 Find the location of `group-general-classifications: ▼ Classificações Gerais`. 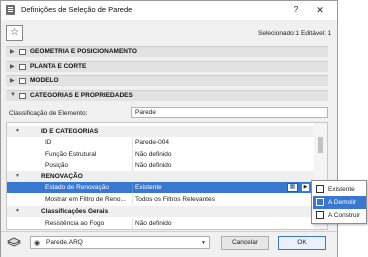

group-general-classifications: ▼ Classificações Gerais is located at coordinates (161, 211).